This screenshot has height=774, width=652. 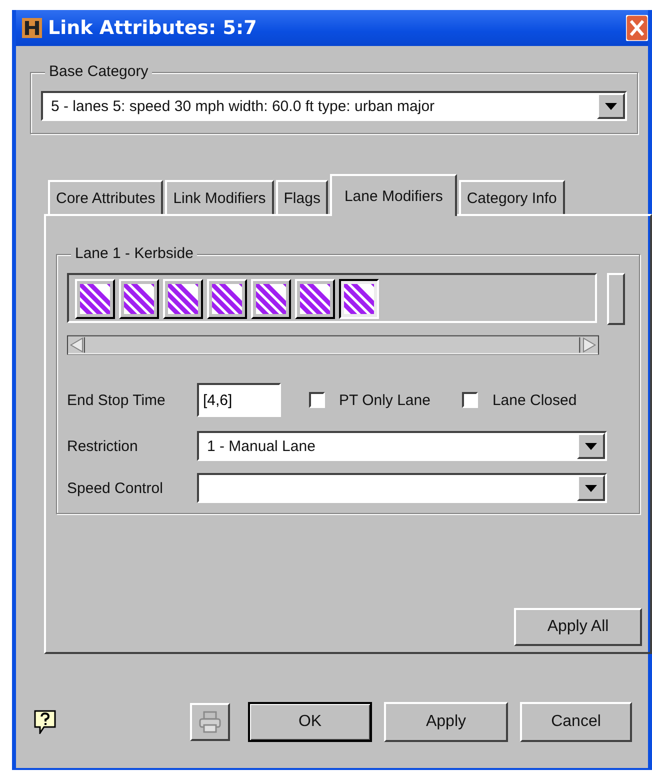 I want to click on tab: Core Attributes, so click(x=106, y=197).